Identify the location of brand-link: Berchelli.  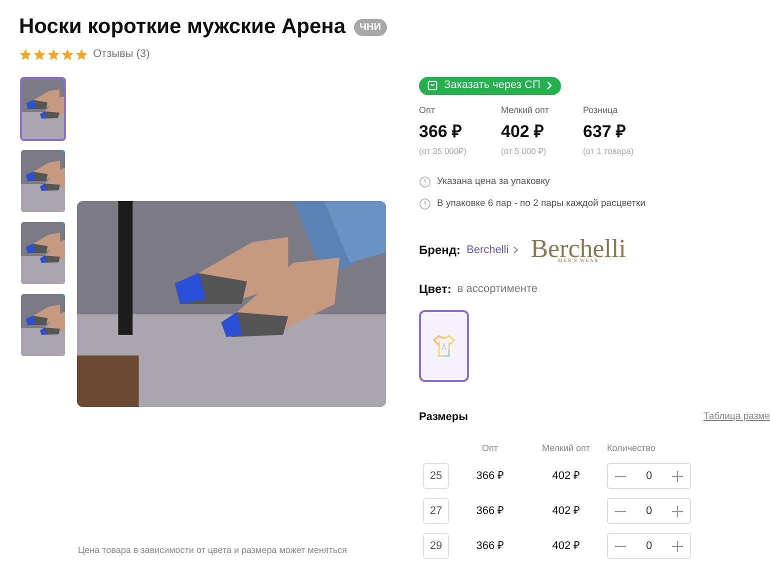
(492, 250).